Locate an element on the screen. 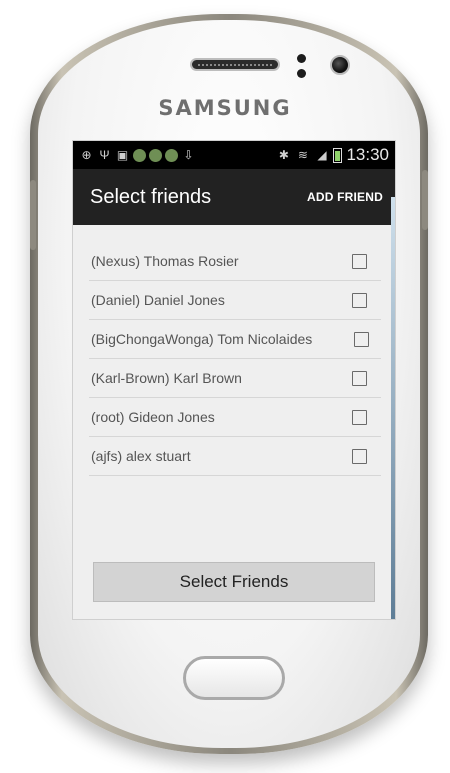  download-icon: ⇩ is located at coordinates (188, 154).